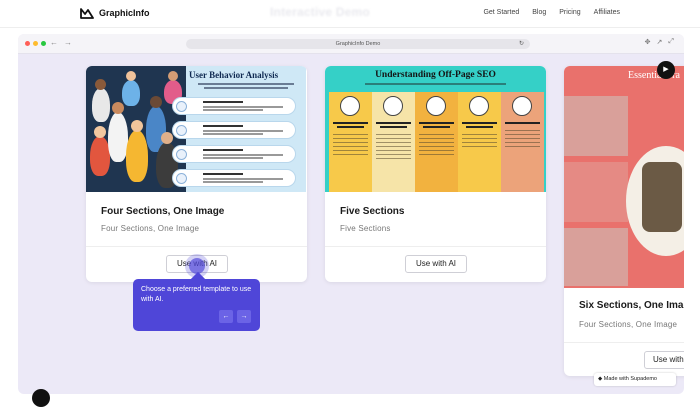 The height and width of the screenshot is (407, 700). I want to click on preview-heading: User Behavior Analysis, so click(234, 75).